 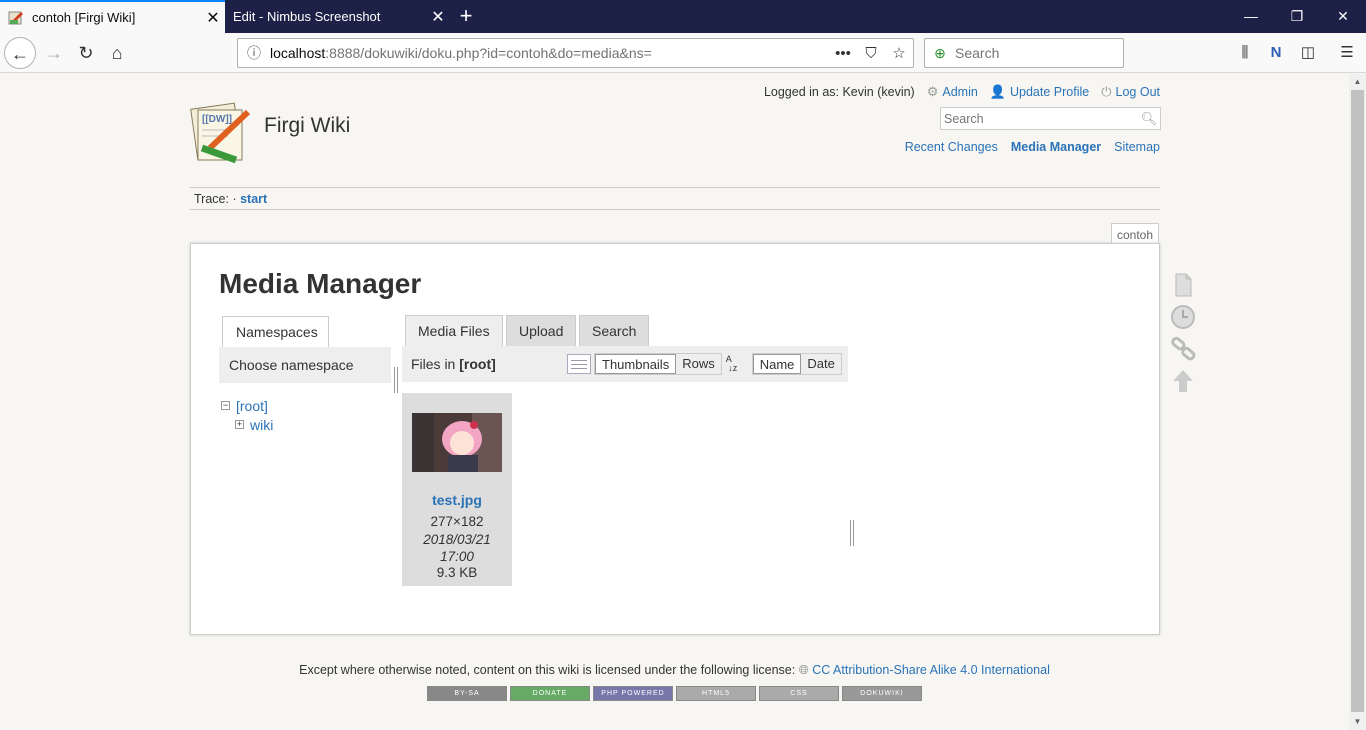 What do you see at coordinates (1347, 53) in the screenshot?
I see `menu-icon: ☰` at bounding box center [1347, 53].